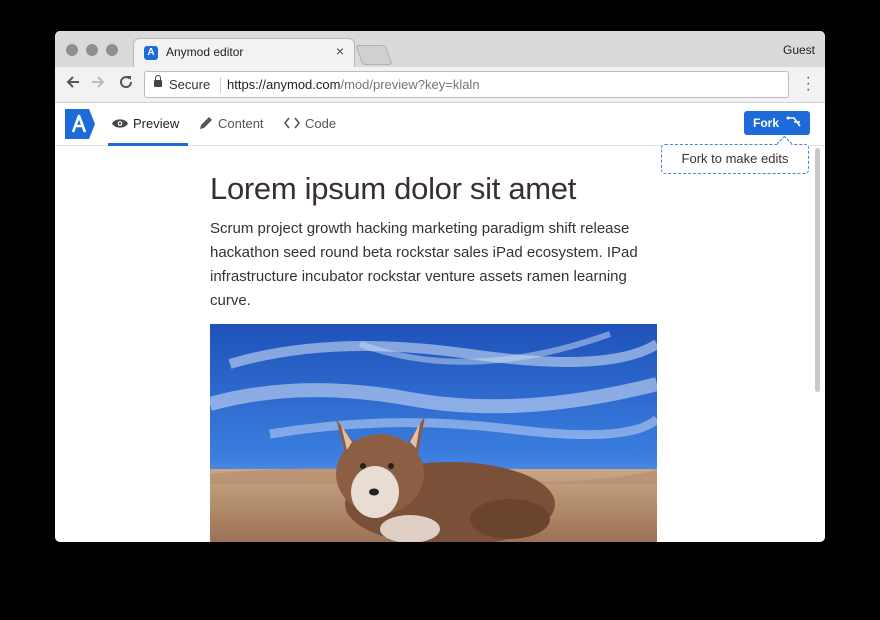  I want to click on url-path: /mod/preview?key=klaln, so click(410, 84).